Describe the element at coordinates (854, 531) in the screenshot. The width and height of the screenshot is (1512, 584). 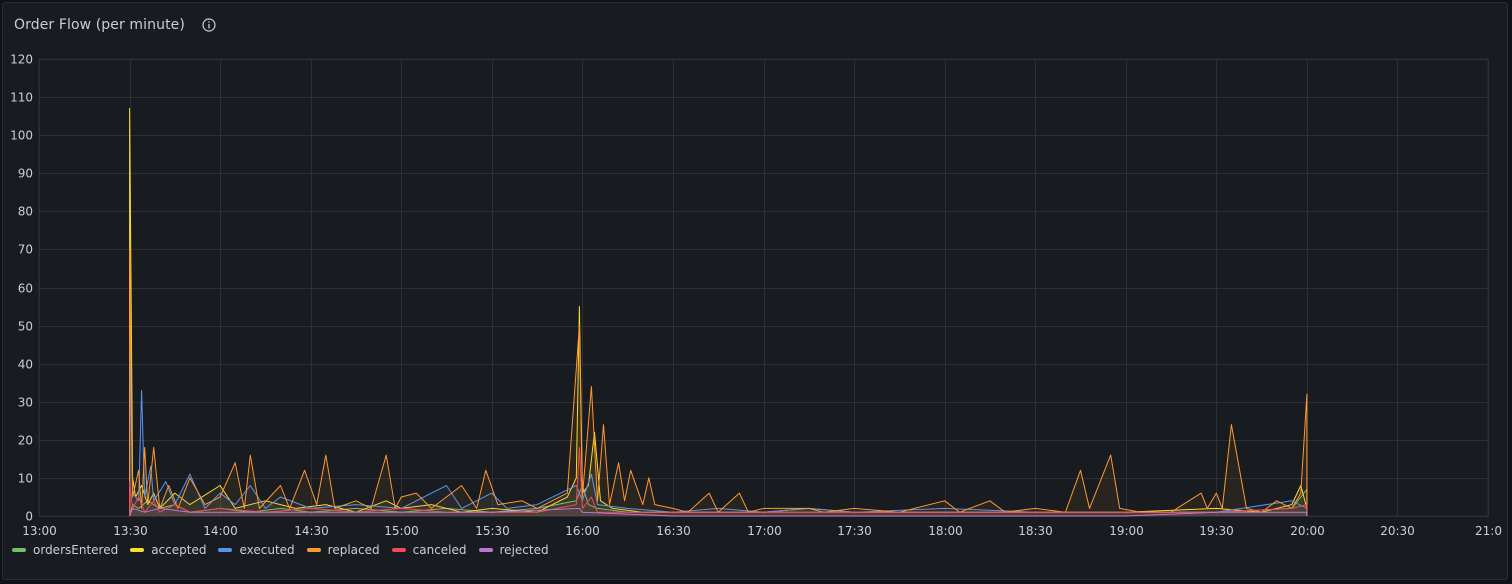
I see `x-tick-label: 17:30` at that location.